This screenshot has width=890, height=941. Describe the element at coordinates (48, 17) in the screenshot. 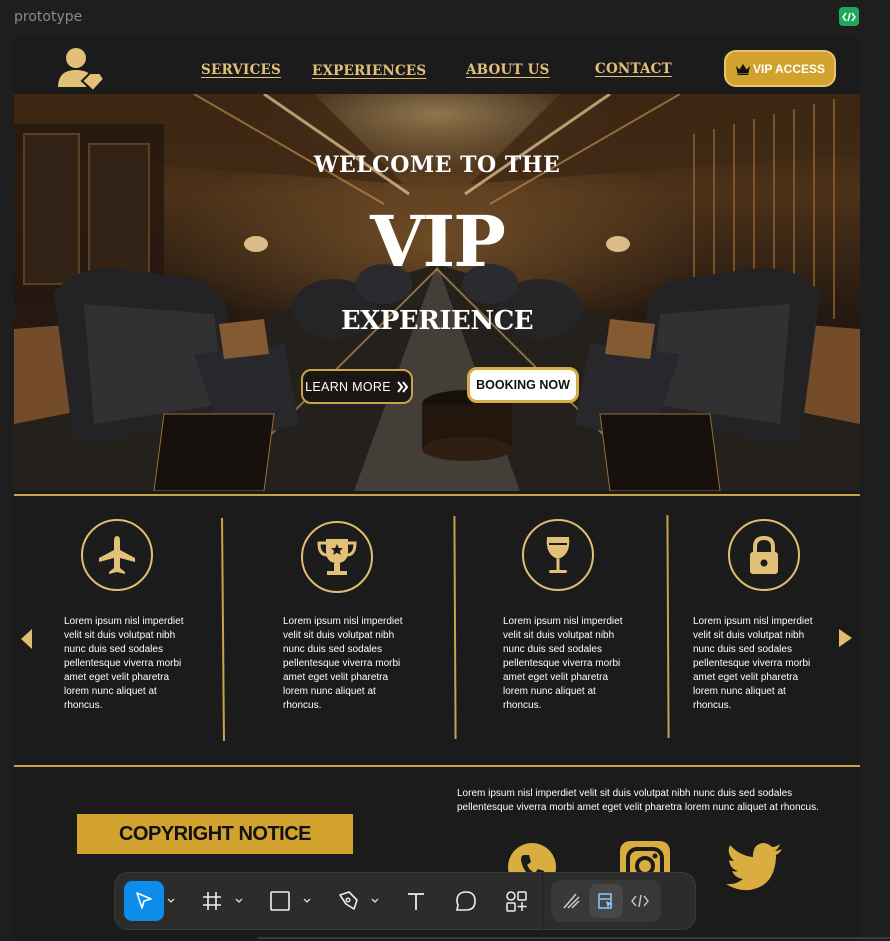

I see `app-title: prototype` at that location.